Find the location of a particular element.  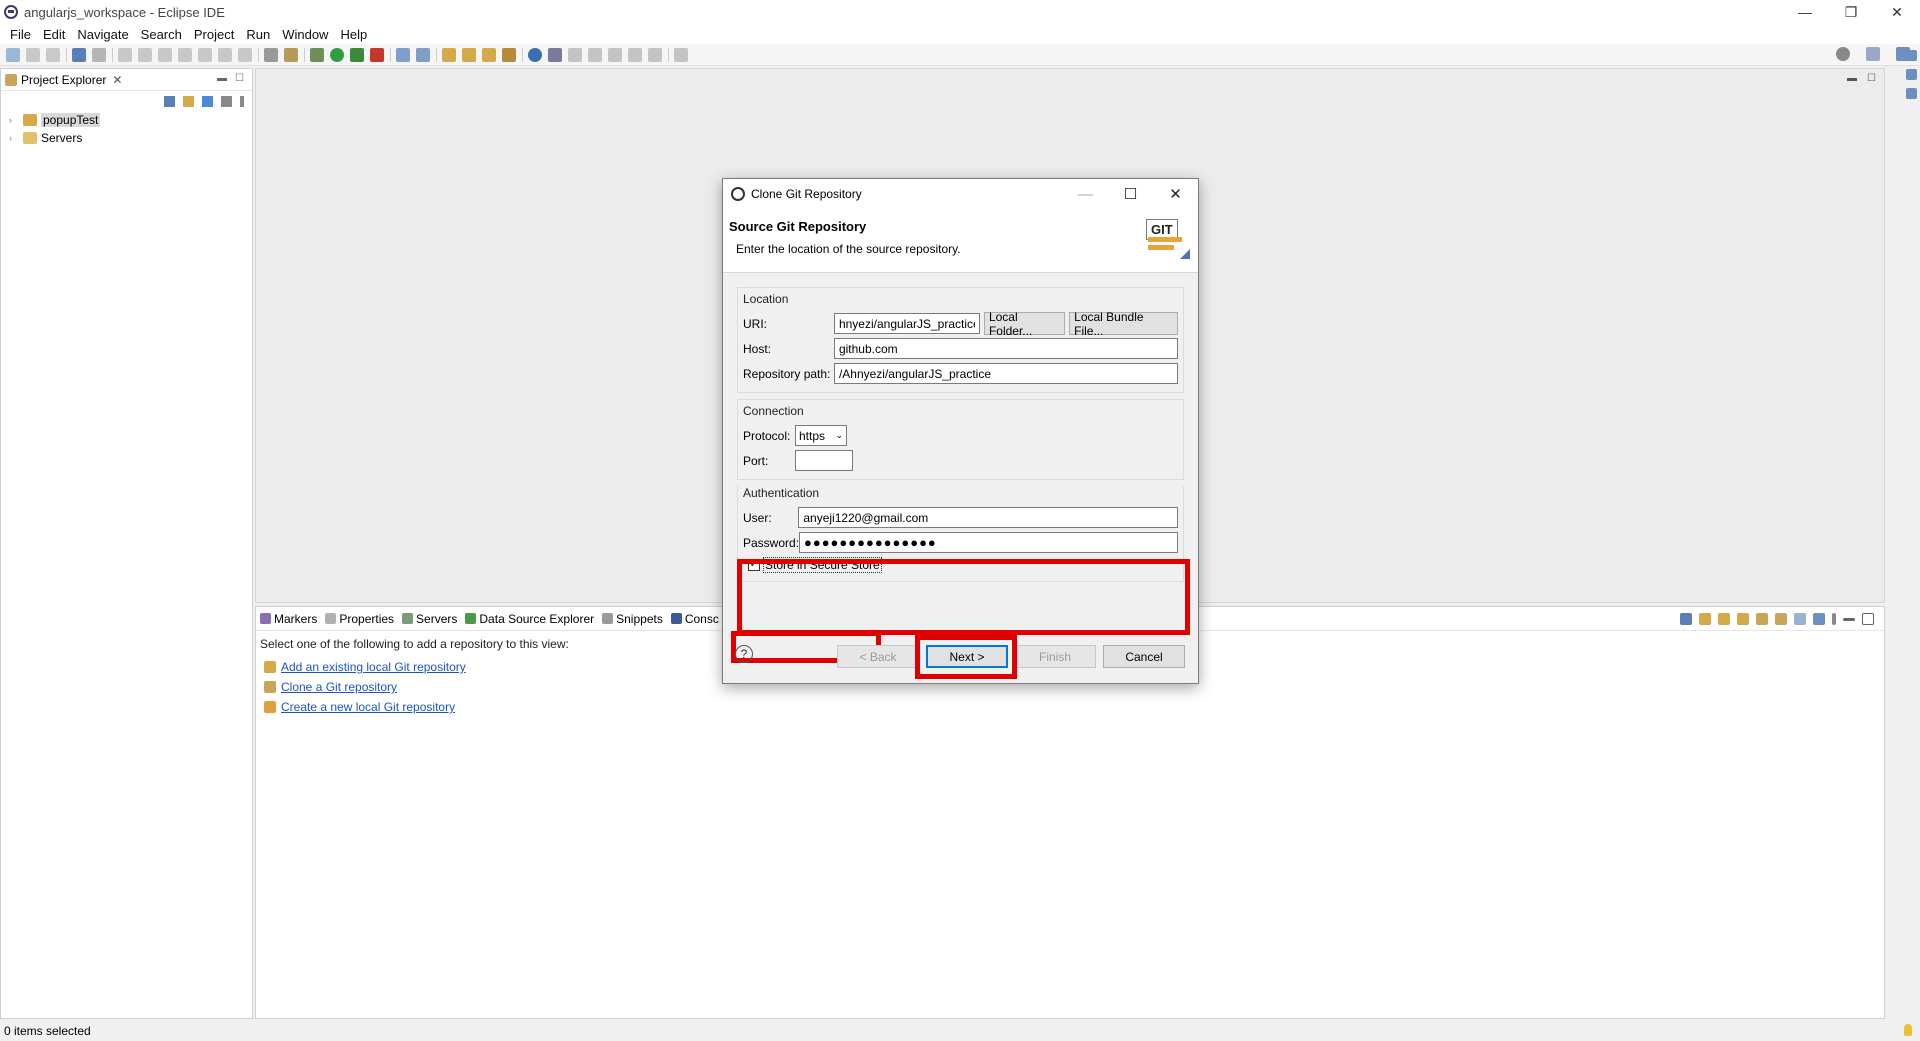

link-with-selection-icon is located at coordinates (1762, 619).